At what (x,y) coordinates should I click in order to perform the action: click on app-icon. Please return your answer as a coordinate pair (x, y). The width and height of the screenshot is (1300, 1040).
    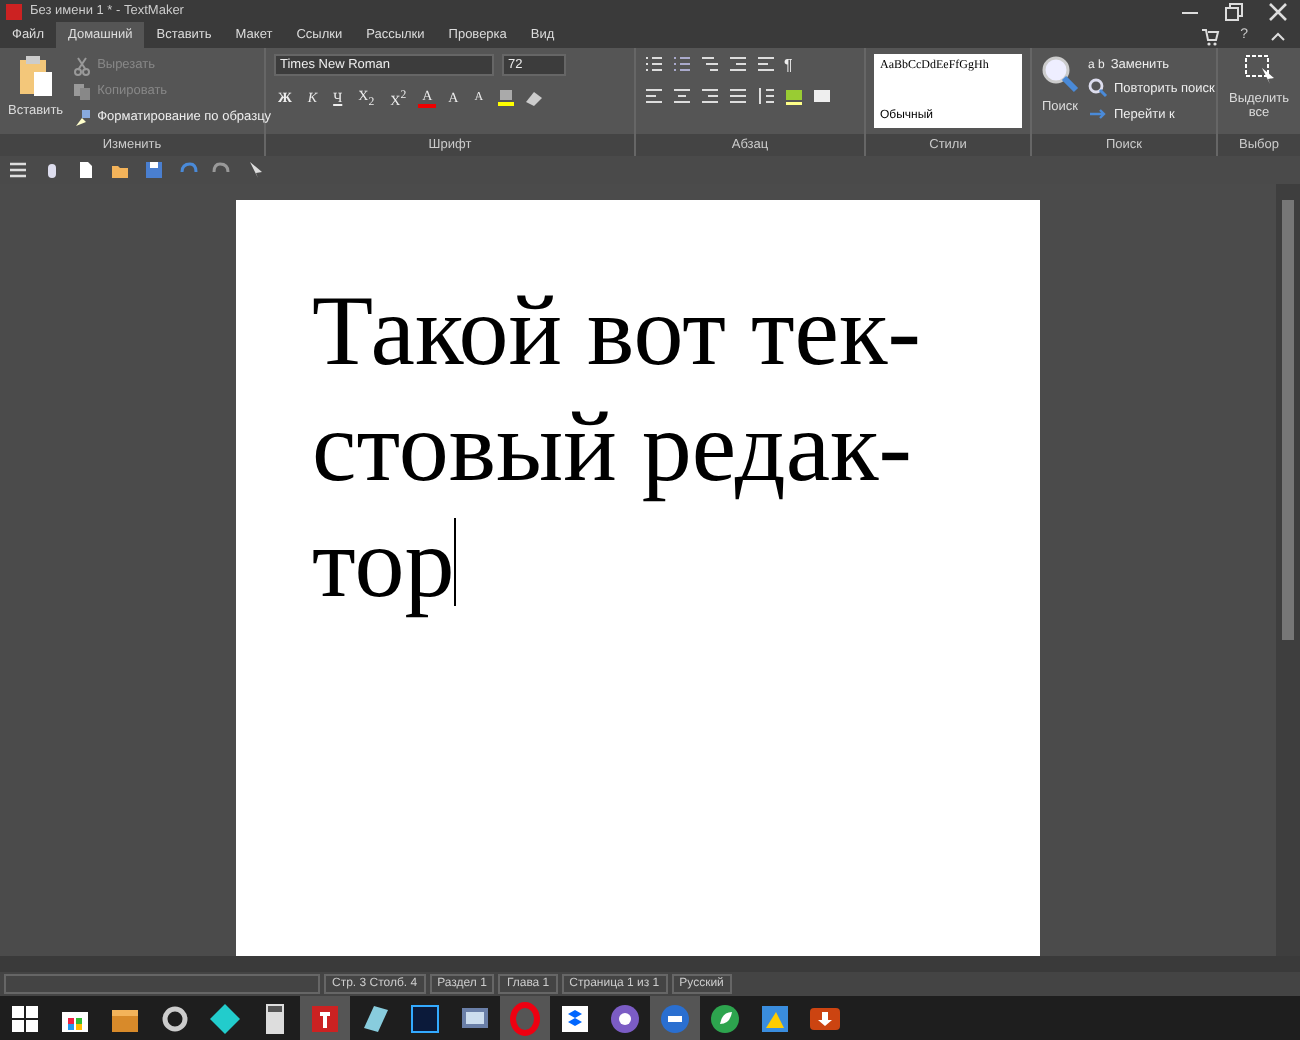
    Looking at the image, I should click on (14, 11).